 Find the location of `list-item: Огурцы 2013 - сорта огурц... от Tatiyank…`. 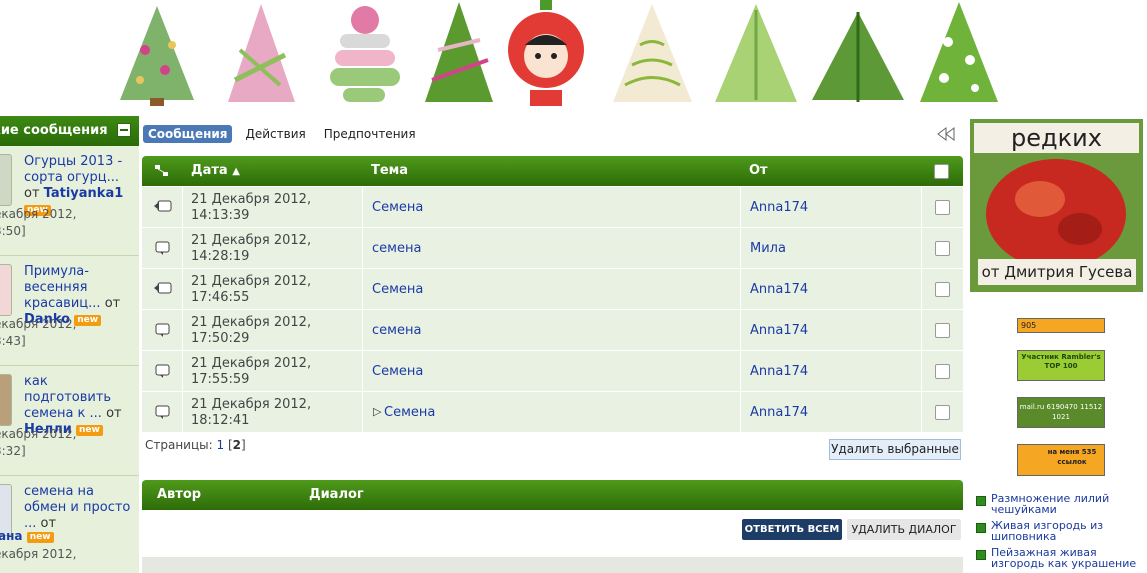

list-item: Огурцы 2013 - сорта огурц... от Tatiyank… is located at coordinates (69, 201).